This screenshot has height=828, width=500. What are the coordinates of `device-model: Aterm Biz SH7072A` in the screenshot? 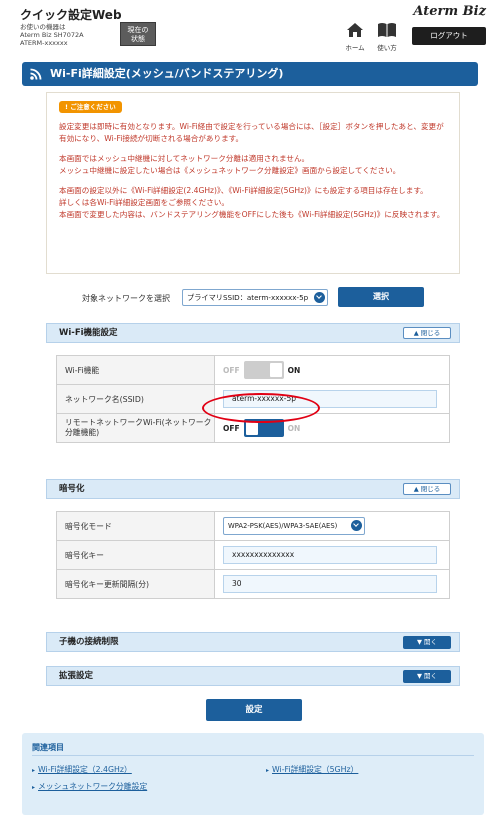 It's located at (52, 35).